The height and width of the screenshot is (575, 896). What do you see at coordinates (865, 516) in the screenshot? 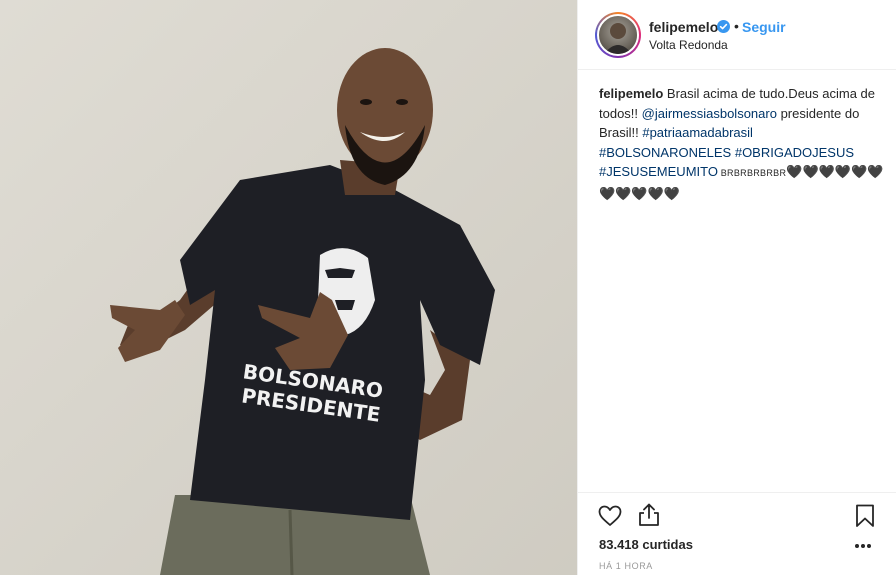
I see `bookmark-icon` at bounding box center [865, 516].